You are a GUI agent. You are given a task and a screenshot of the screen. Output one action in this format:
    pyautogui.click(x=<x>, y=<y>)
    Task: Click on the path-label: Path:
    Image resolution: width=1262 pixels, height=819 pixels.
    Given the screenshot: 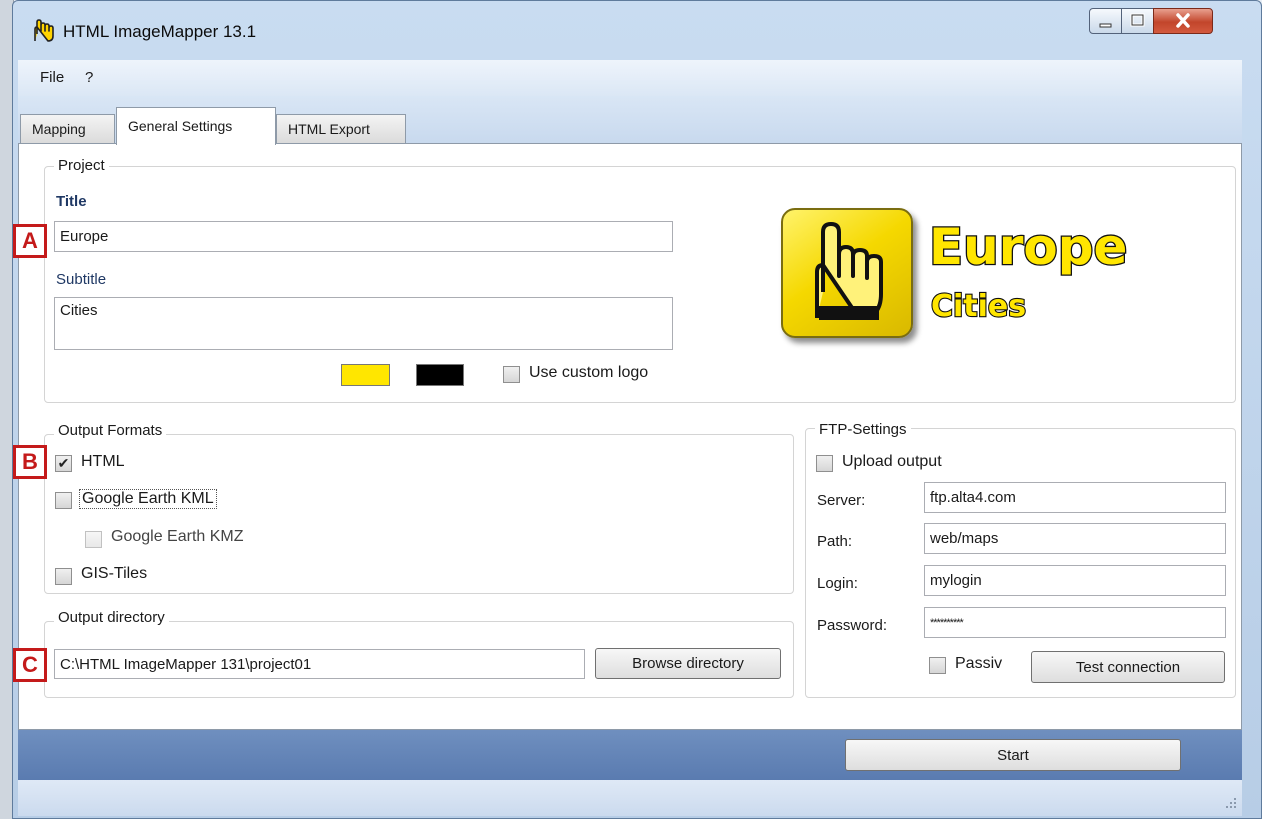 What is the action you would take?
    pyautogui.click(x=835, y=541)
    